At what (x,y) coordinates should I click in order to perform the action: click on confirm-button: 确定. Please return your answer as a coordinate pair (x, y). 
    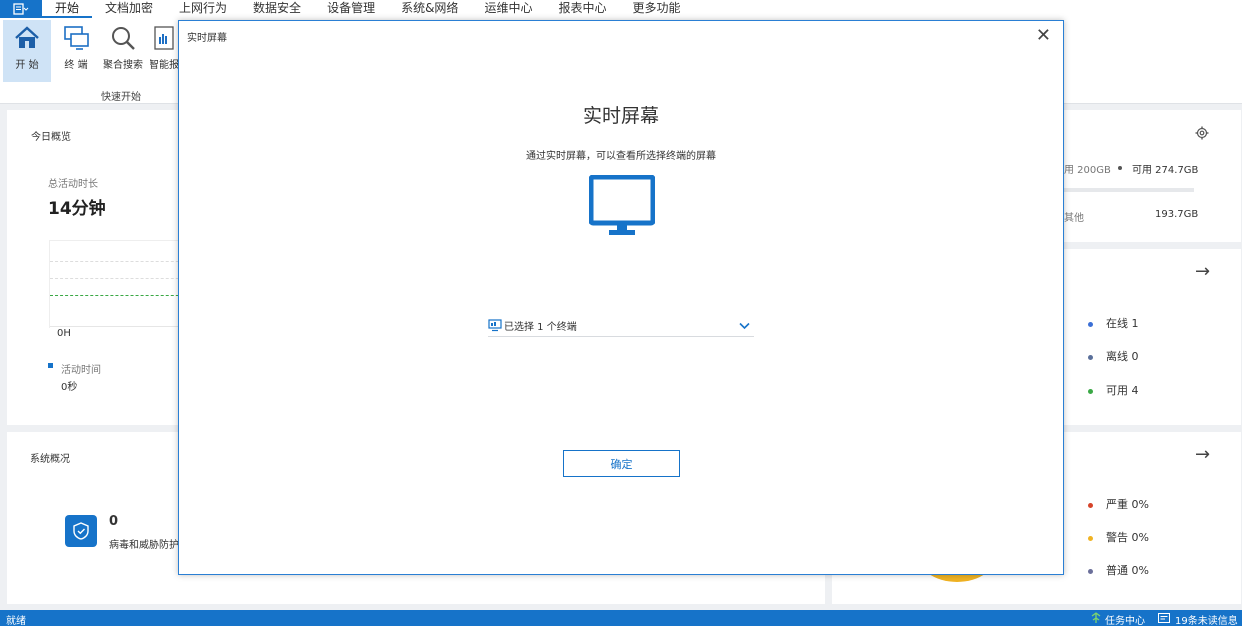
    Looking at the image, I should click on (621, 463).